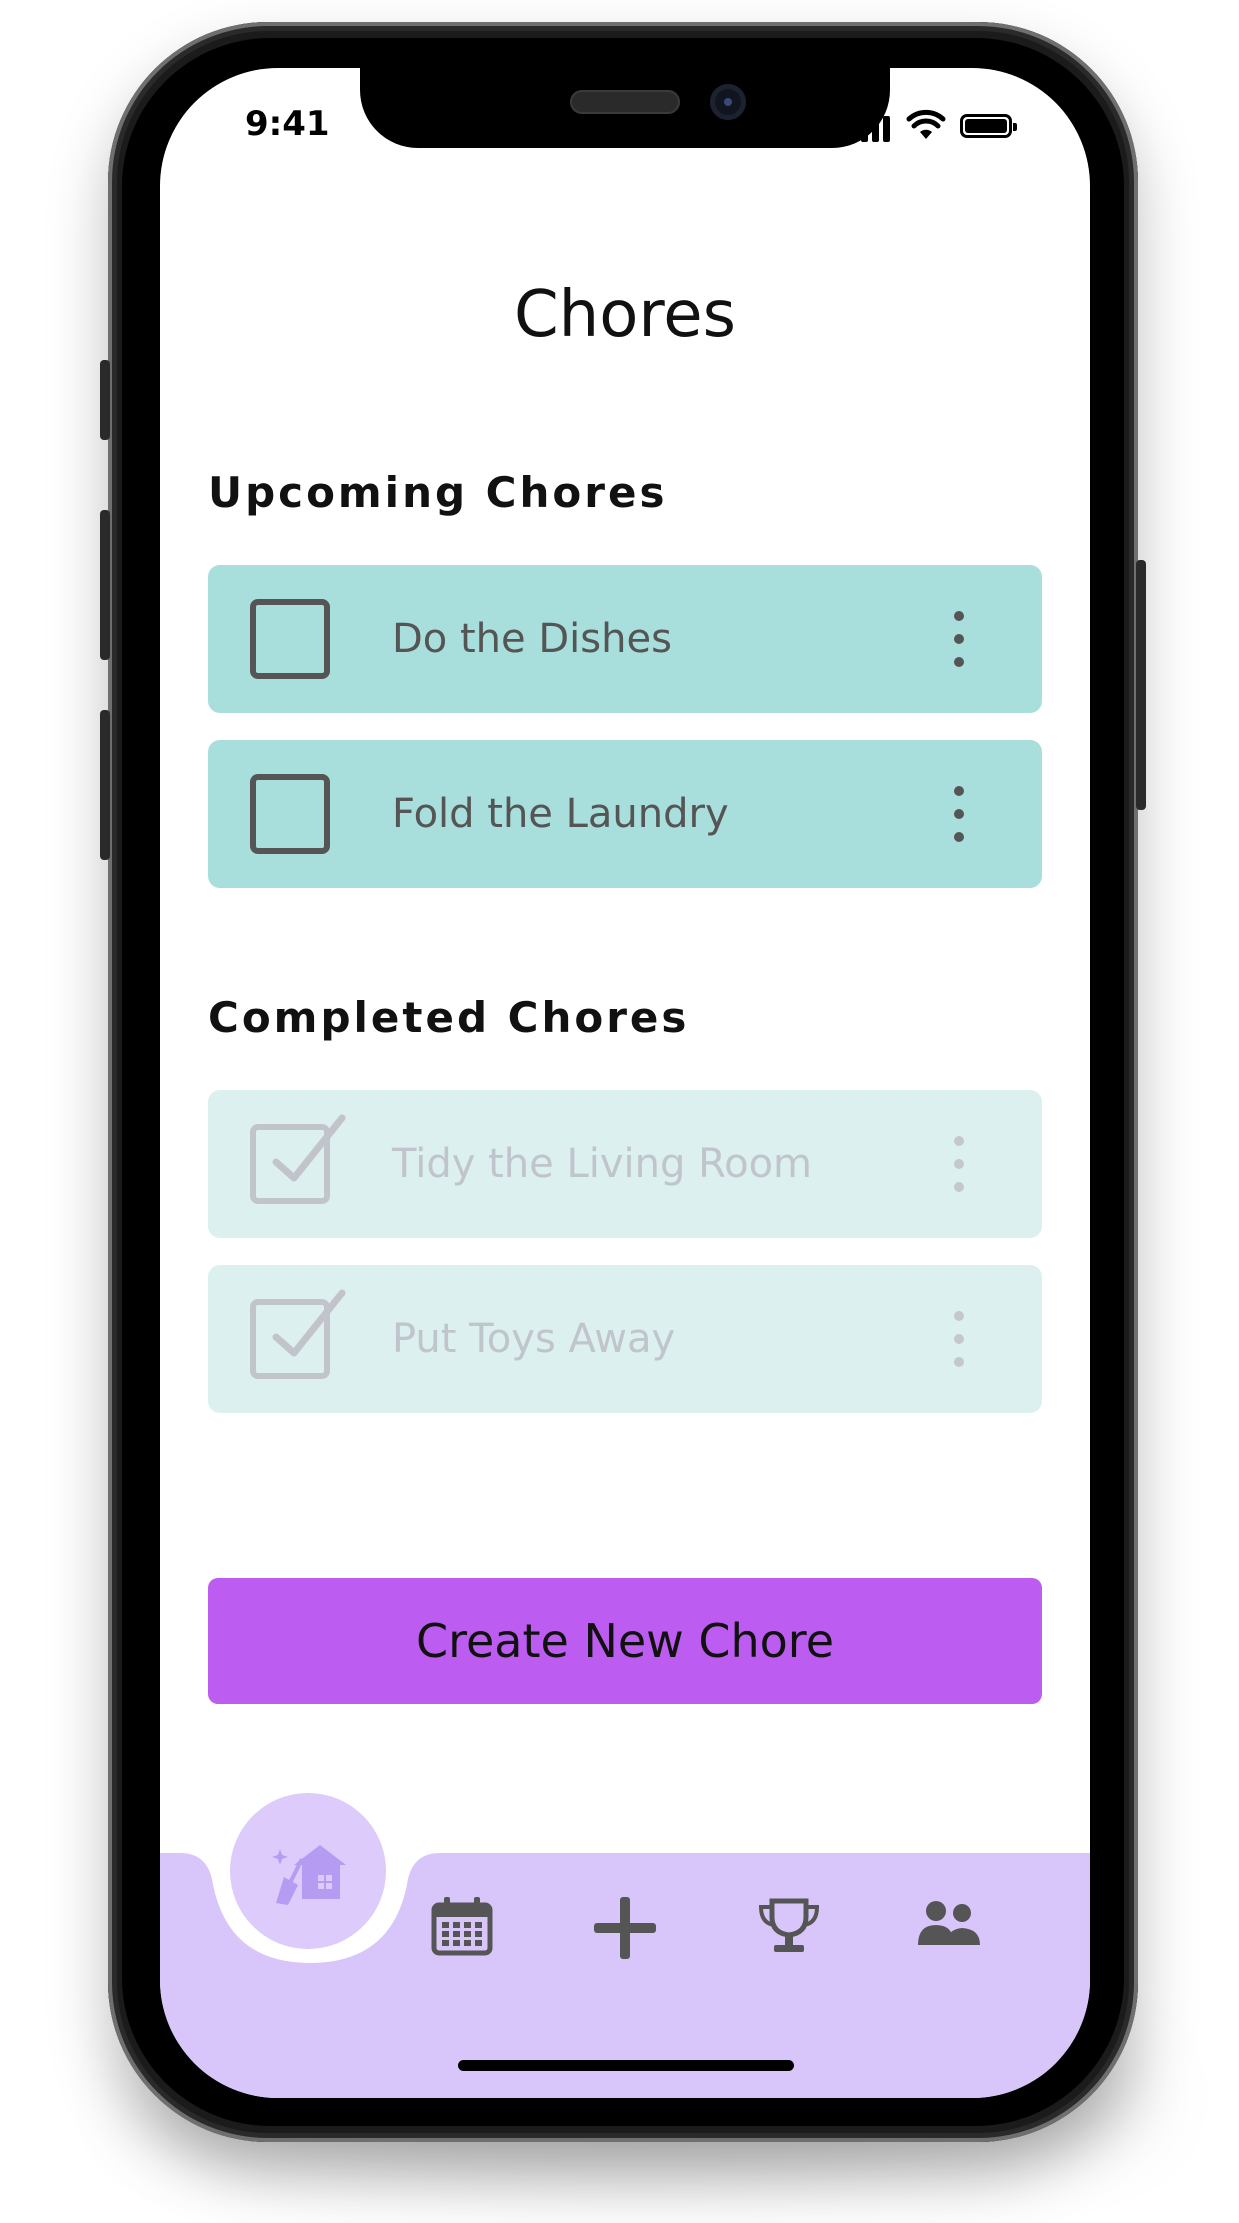 The height and width of the screenshot is (2223, 1239). Describe the element at coordinates (950, 128) in the screenshot. I see `status-icons` at that location.